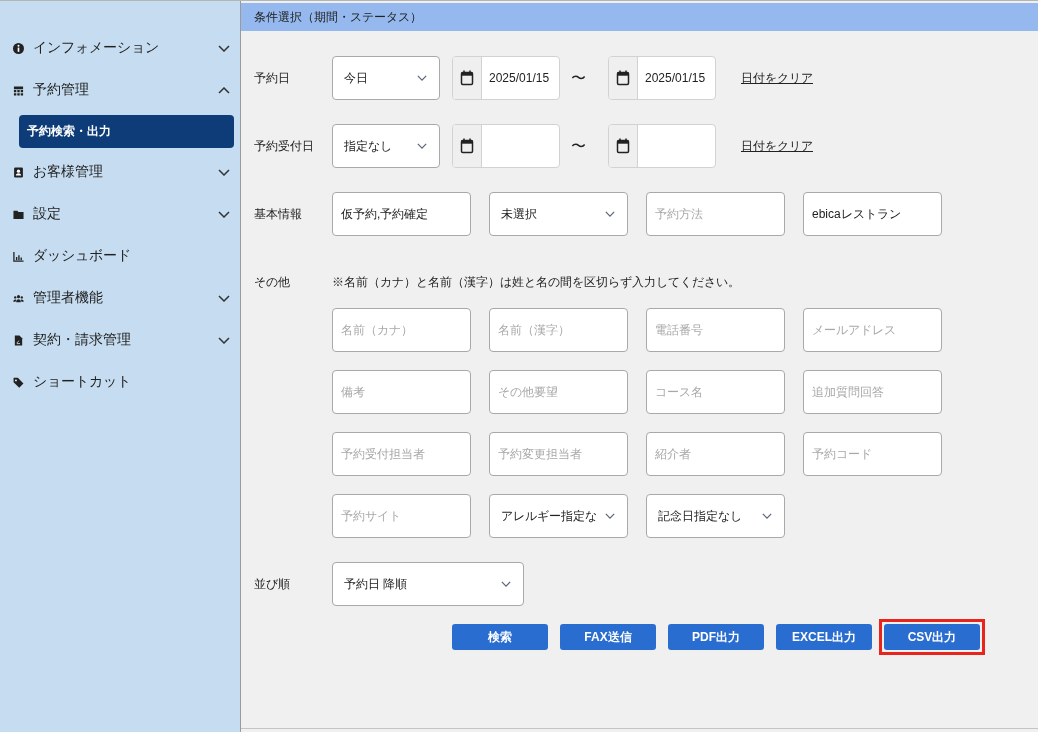 This screenshot has height=732, width=1038. I want to click on bar-chart-icon, so click(18, 256).